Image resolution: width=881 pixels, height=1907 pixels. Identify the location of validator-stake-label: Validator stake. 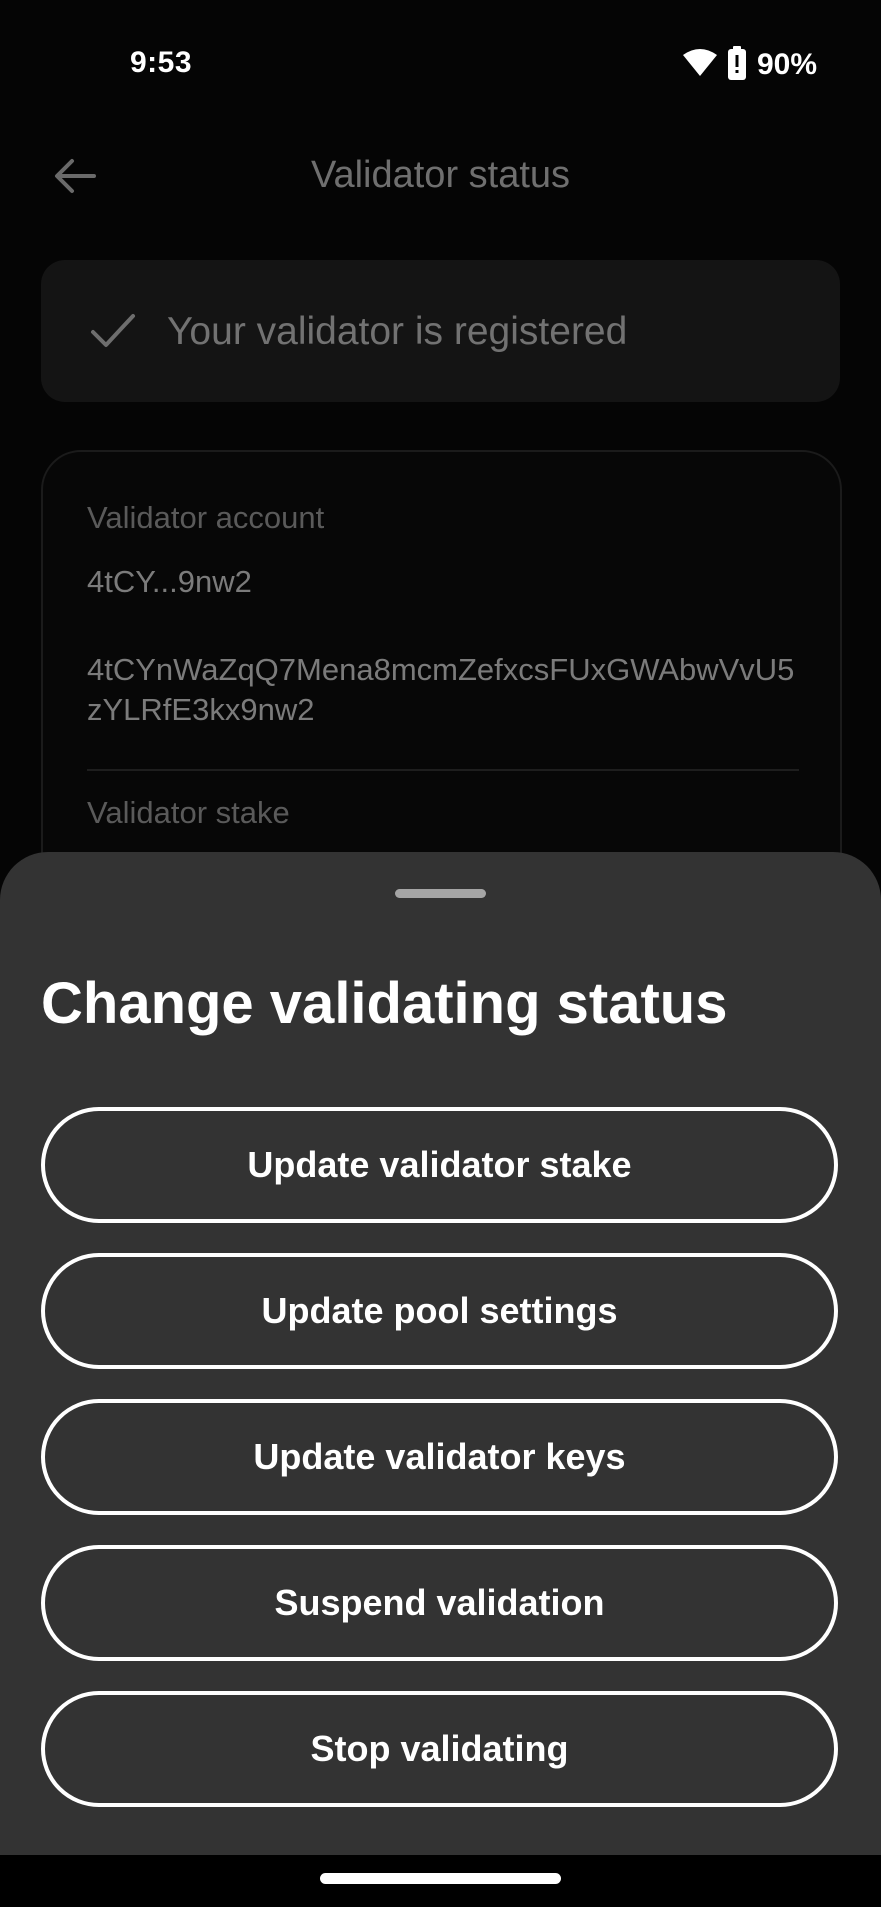
(188, 812).